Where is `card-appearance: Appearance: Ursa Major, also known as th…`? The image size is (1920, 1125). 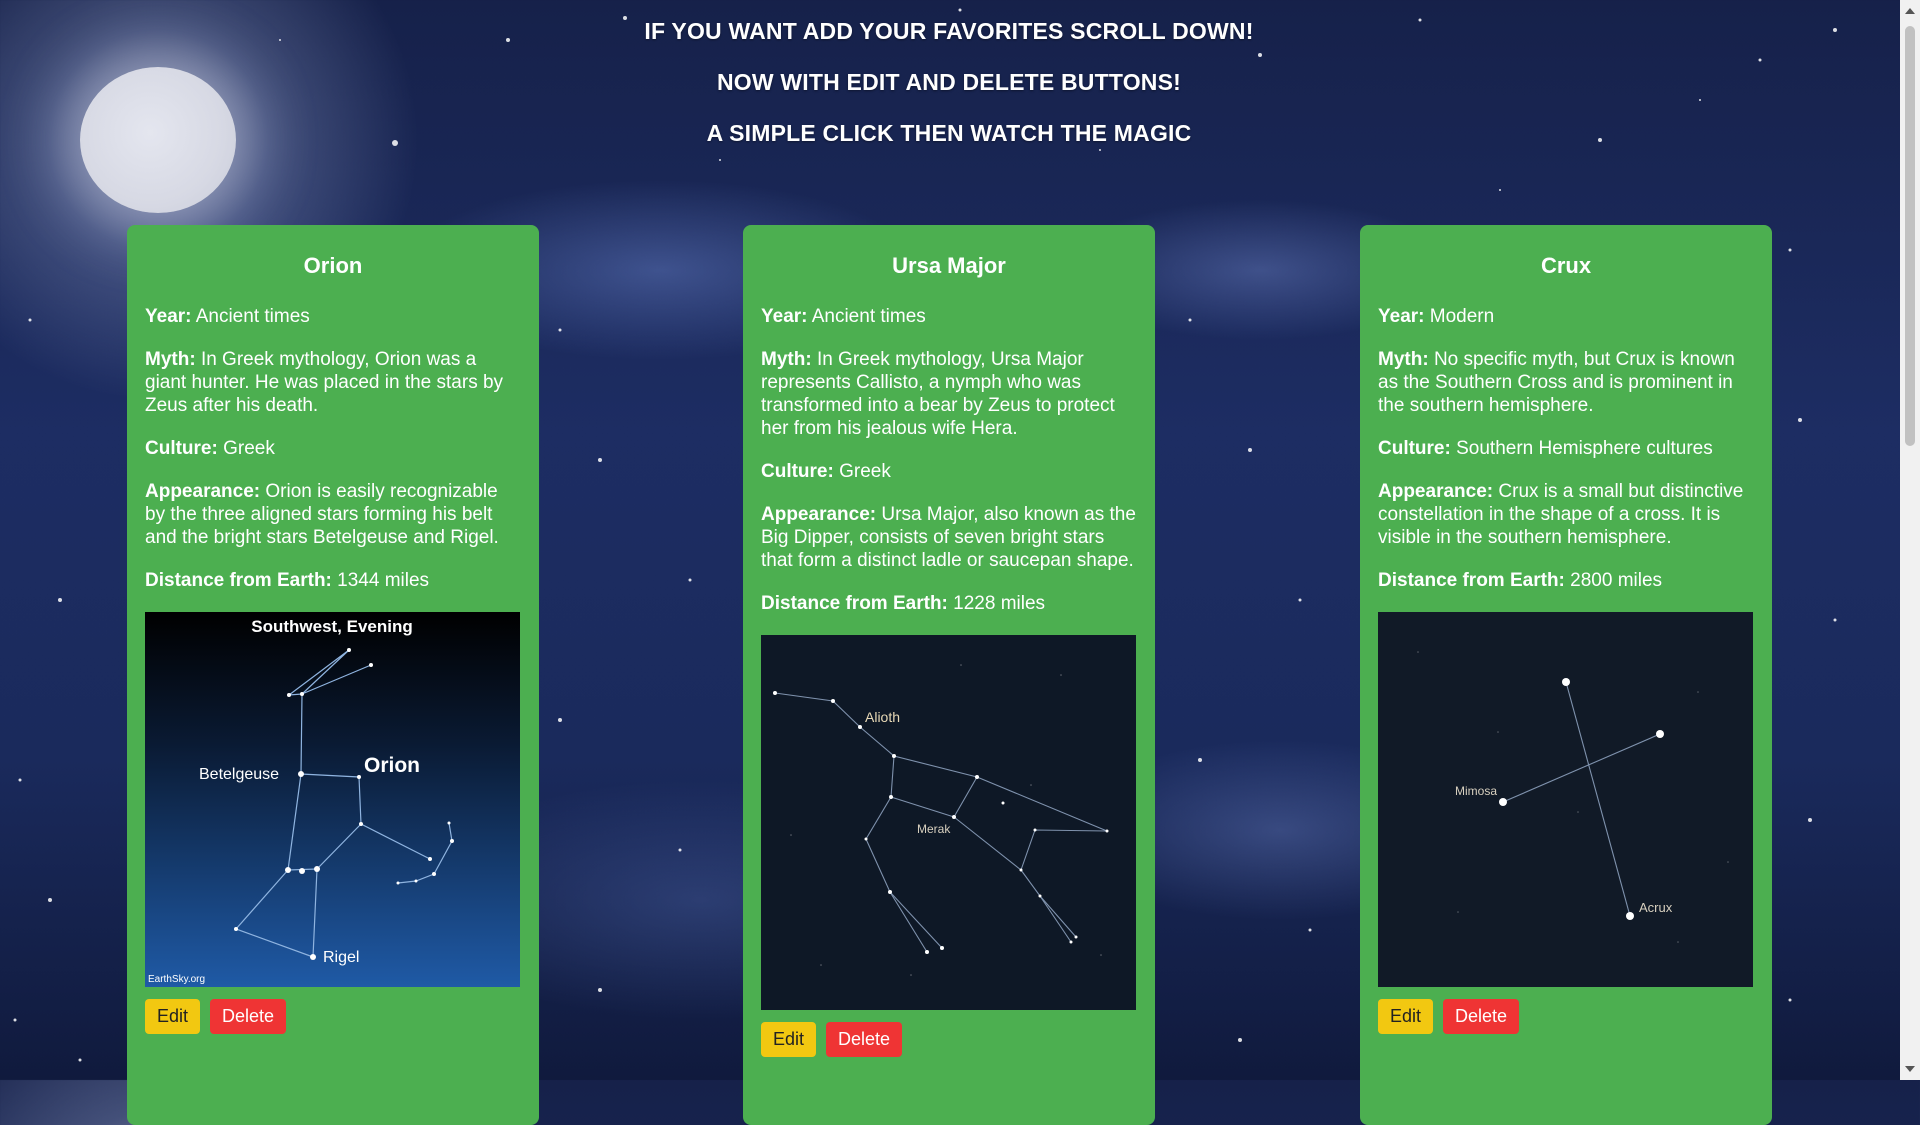
card-appearance: Appearance: Ursa Major, also known as th… is located at coordinates (948, 537).